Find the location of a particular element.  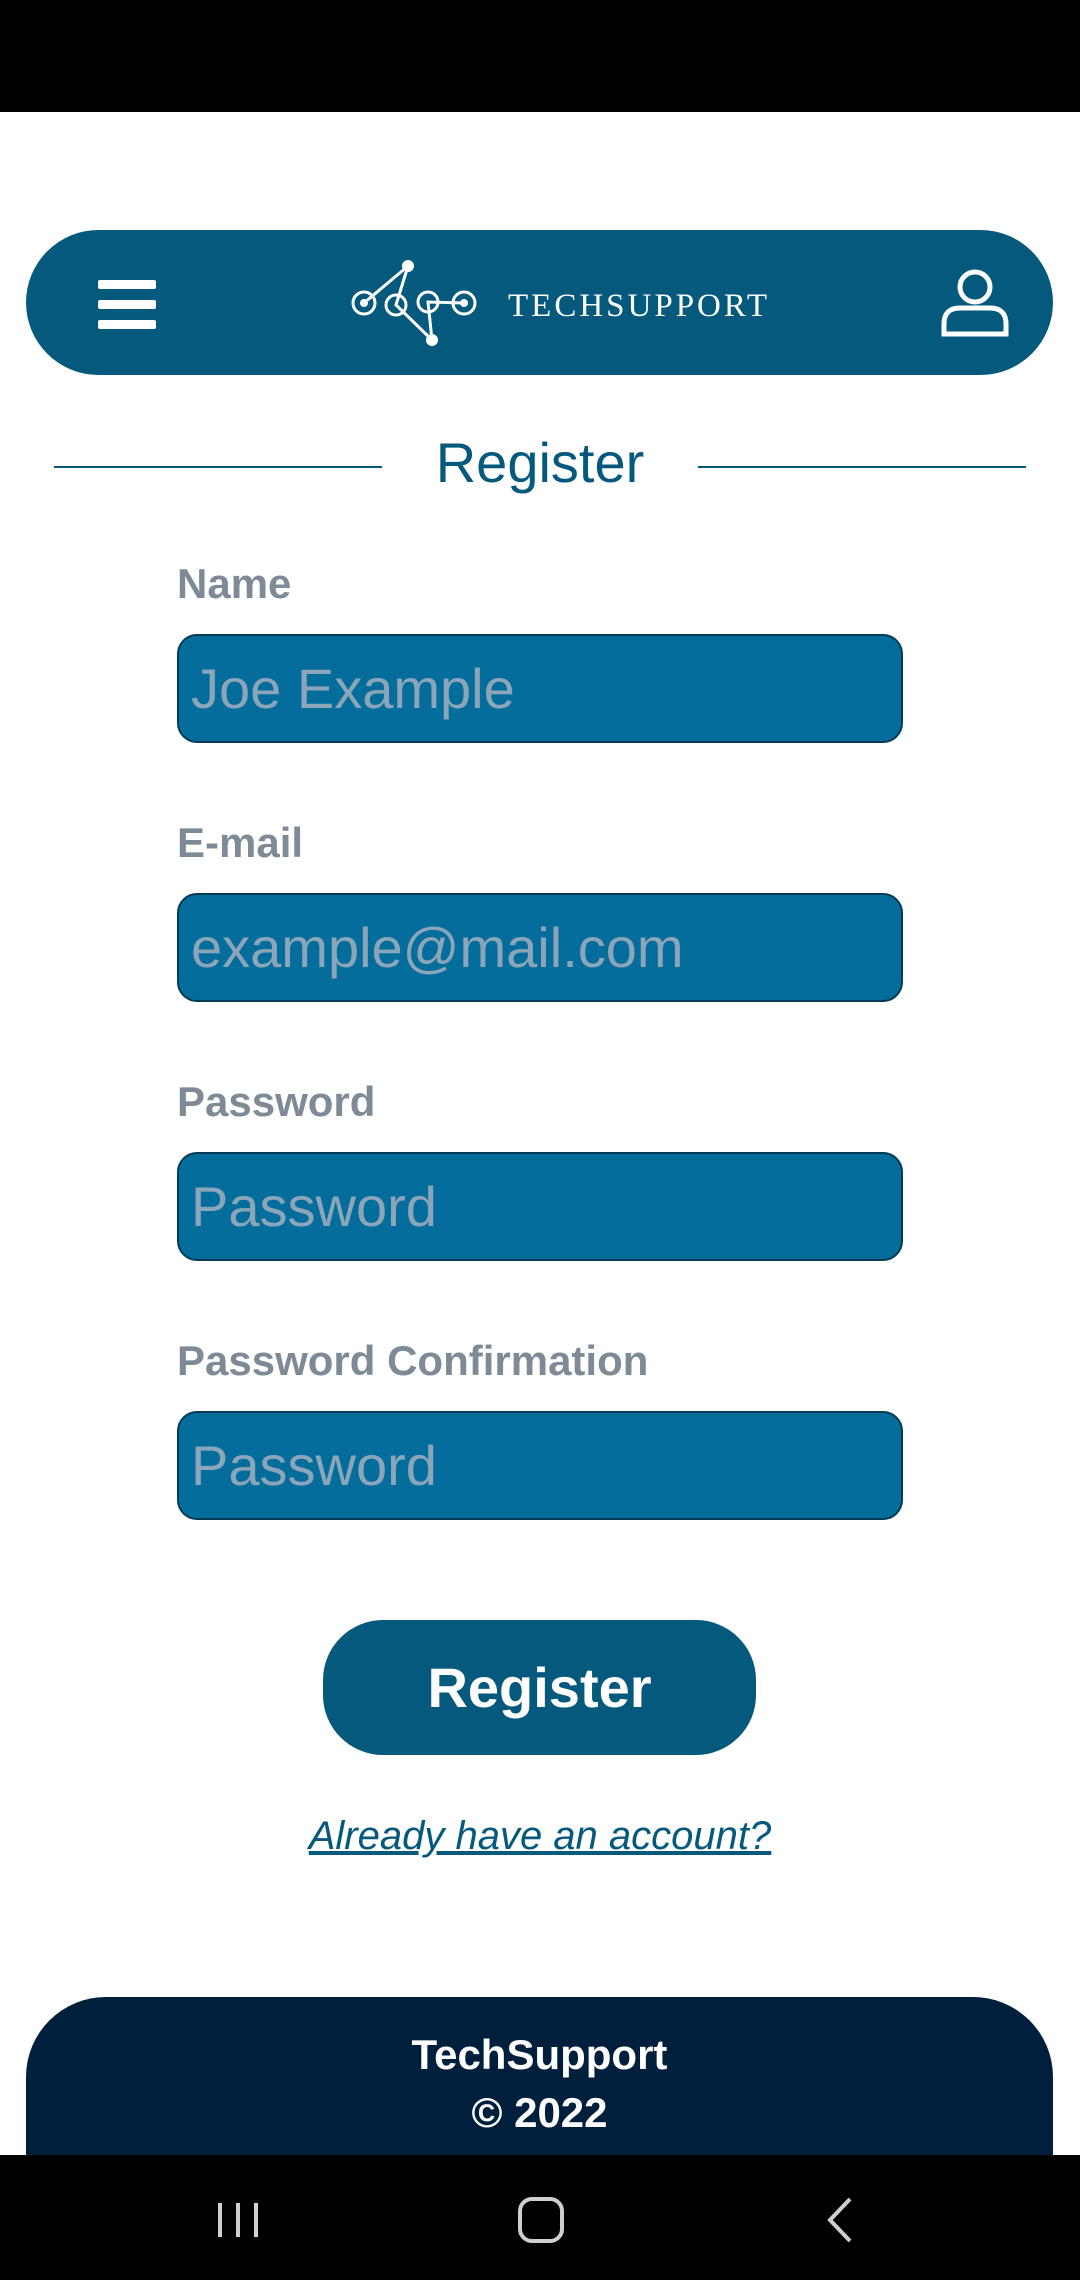

back-icon is located at coordinates (842, 2220).